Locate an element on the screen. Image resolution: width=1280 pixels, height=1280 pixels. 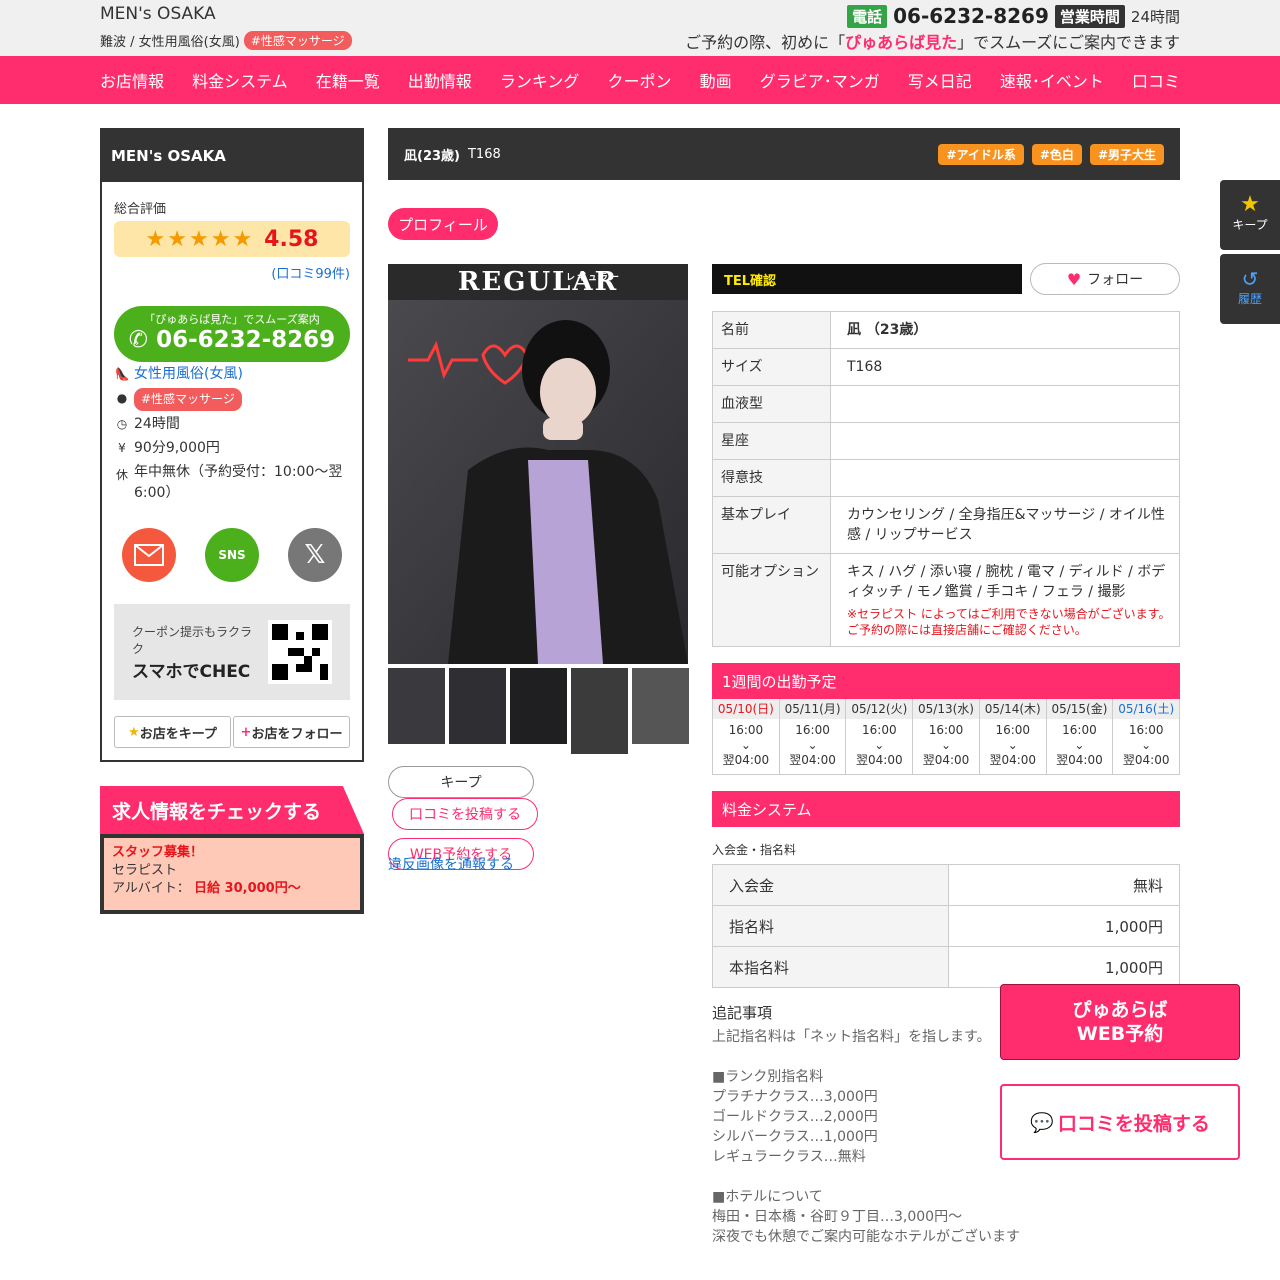
tel-number: 06-6232-8269 is located at coordinates (971, 16).